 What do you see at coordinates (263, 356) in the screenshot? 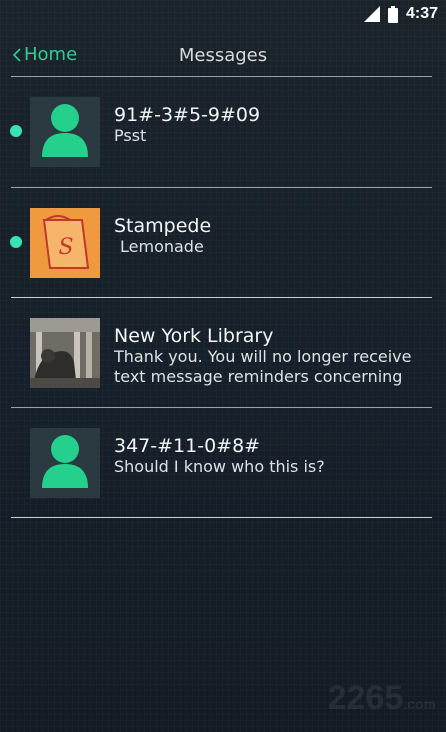
I see `message-preview-line-1: Thank you. You will no longer receive` at bounding box center [263, 356].